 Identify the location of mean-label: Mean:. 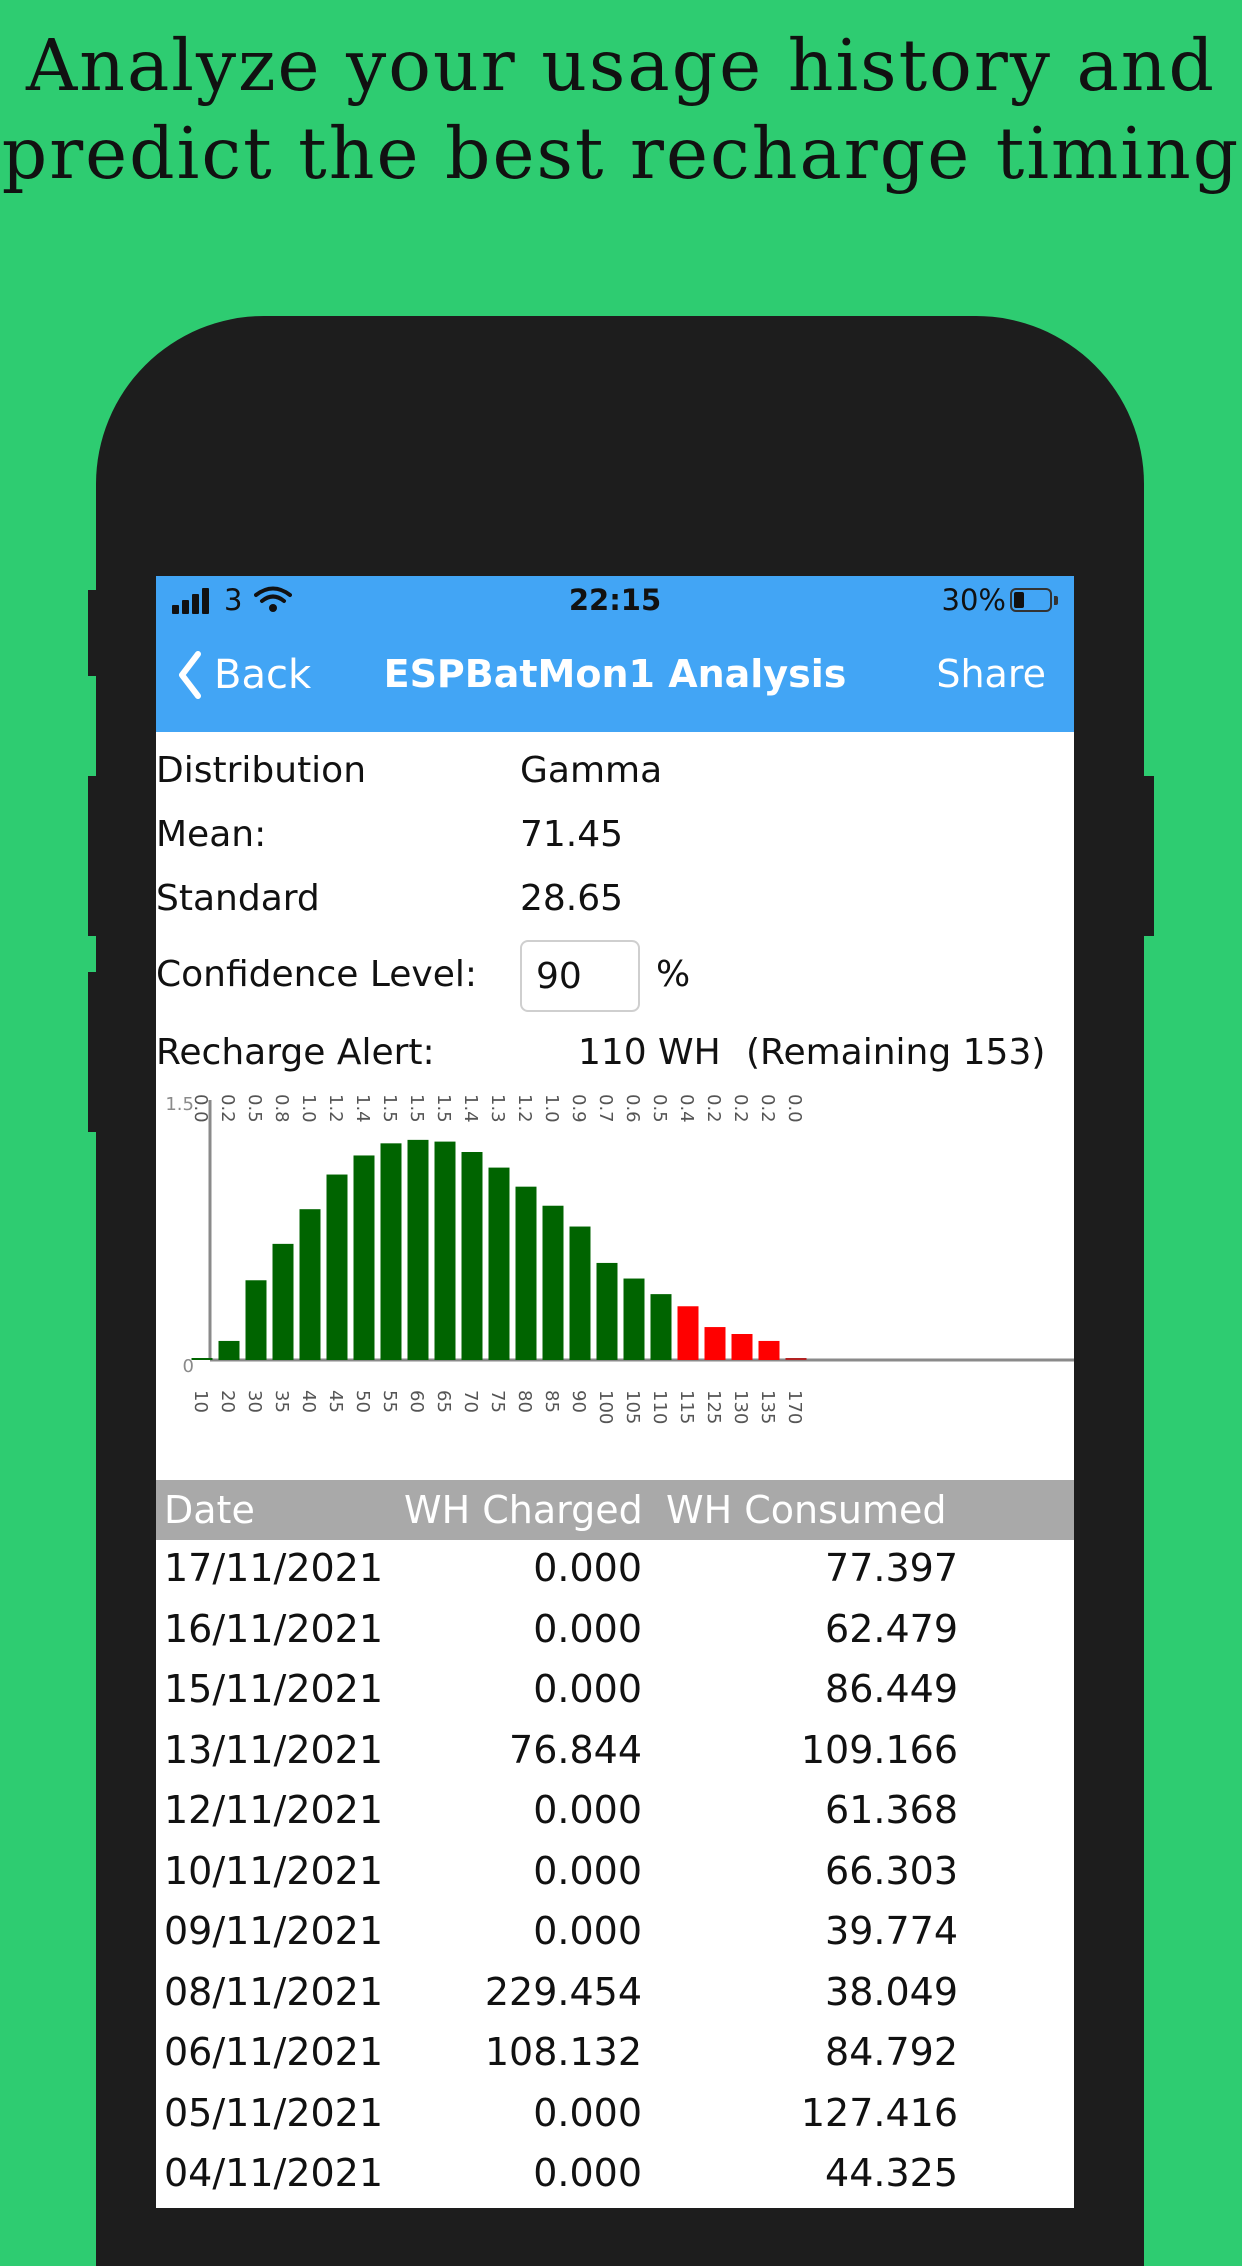
(211, 834).